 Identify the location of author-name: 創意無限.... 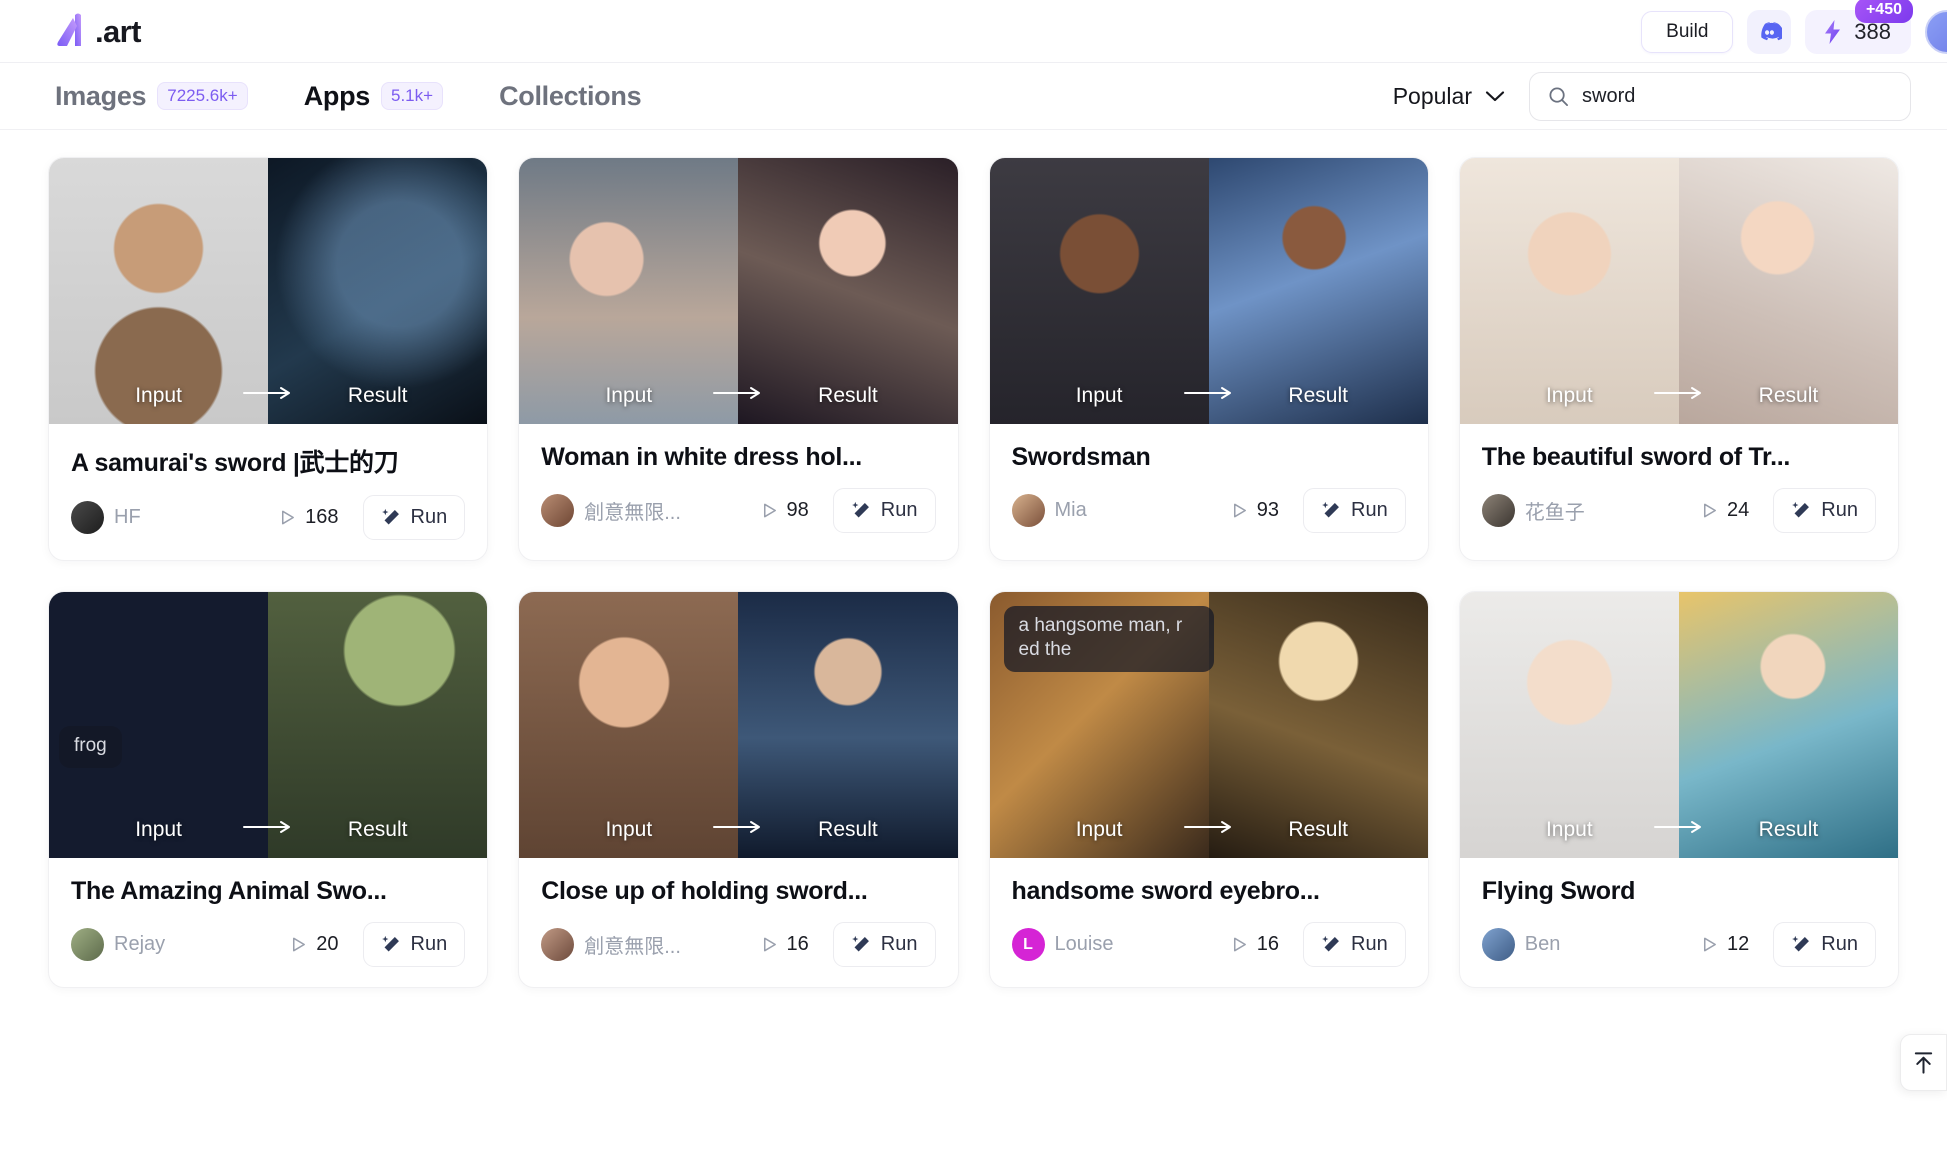
(632, 947).